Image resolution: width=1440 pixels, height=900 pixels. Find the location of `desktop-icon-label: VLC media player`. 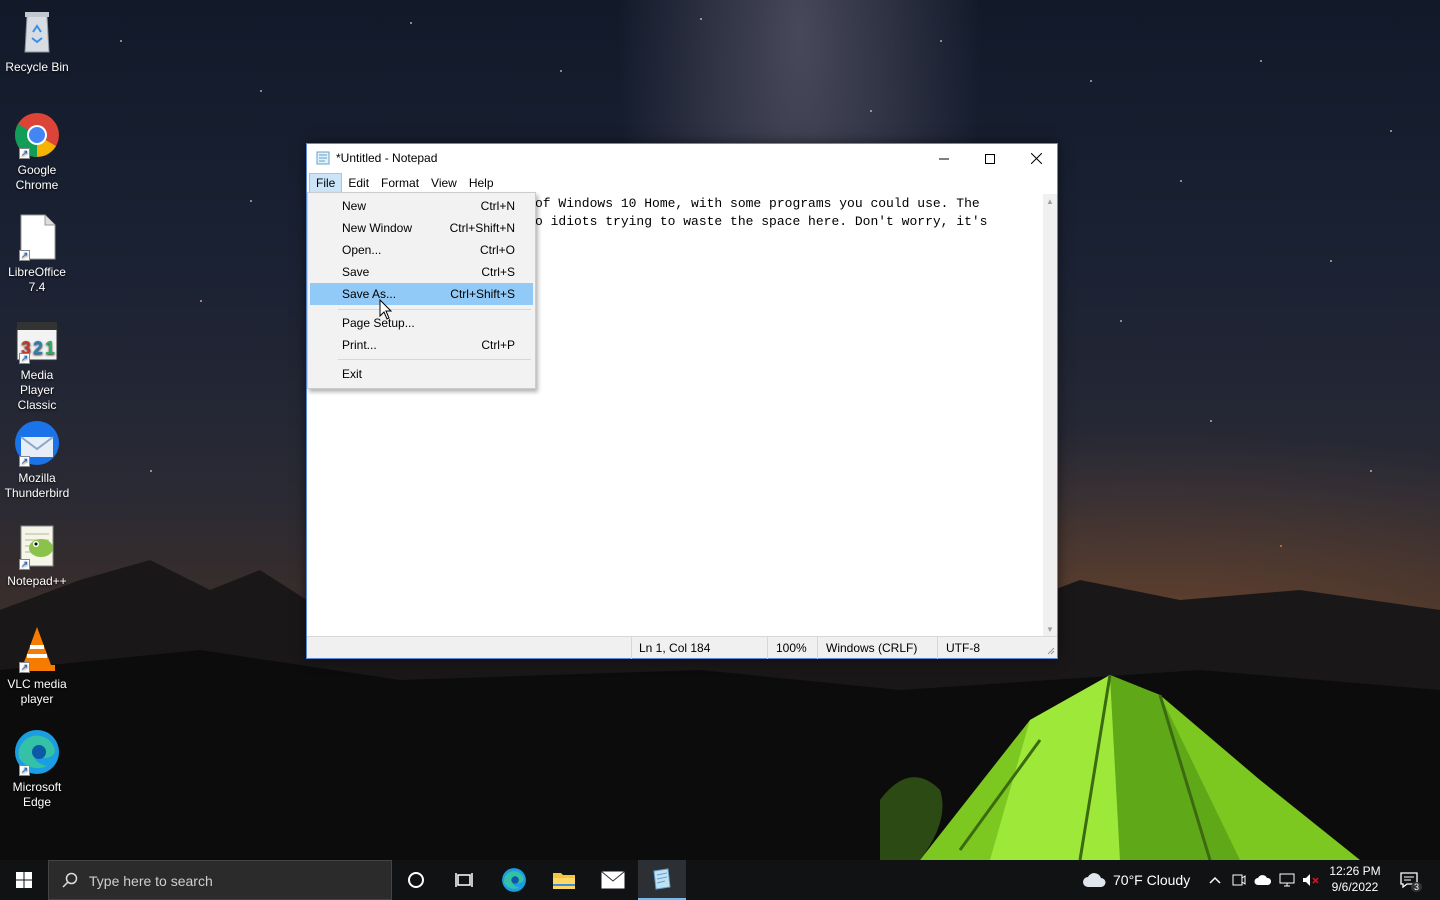

desktop-icon-label: VLC media player is located at coordinates (37, 691).